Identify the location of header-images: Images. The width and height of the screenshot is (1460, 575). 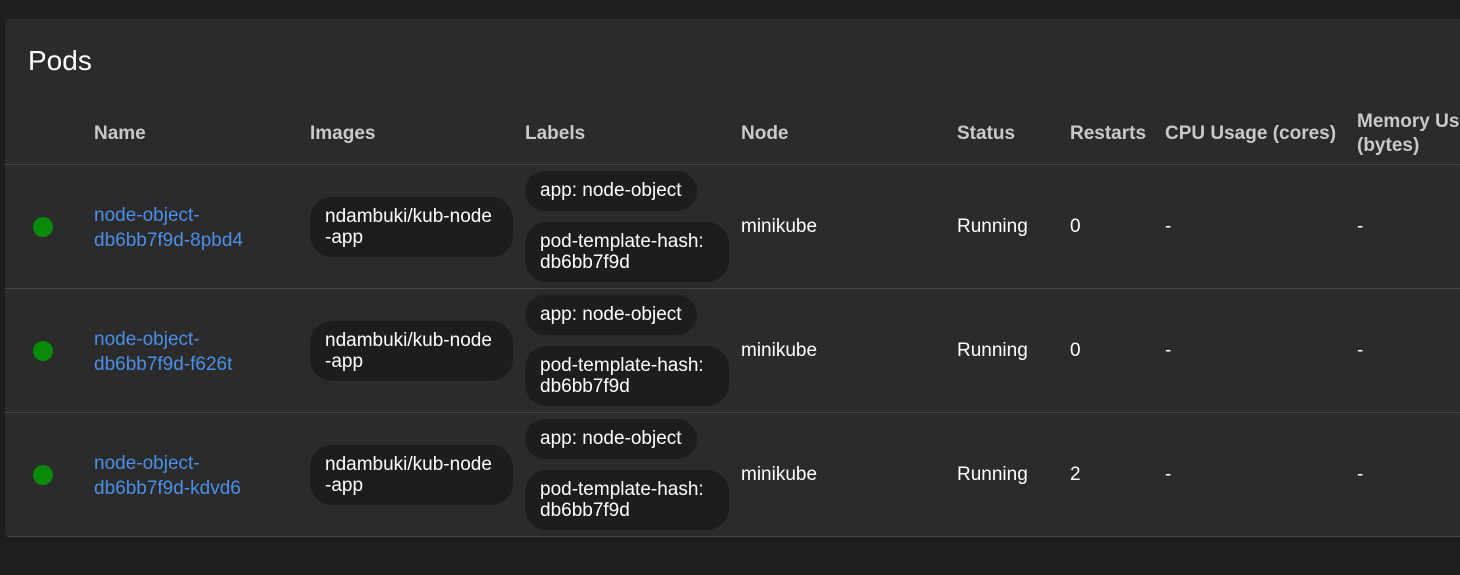
(343, 133).